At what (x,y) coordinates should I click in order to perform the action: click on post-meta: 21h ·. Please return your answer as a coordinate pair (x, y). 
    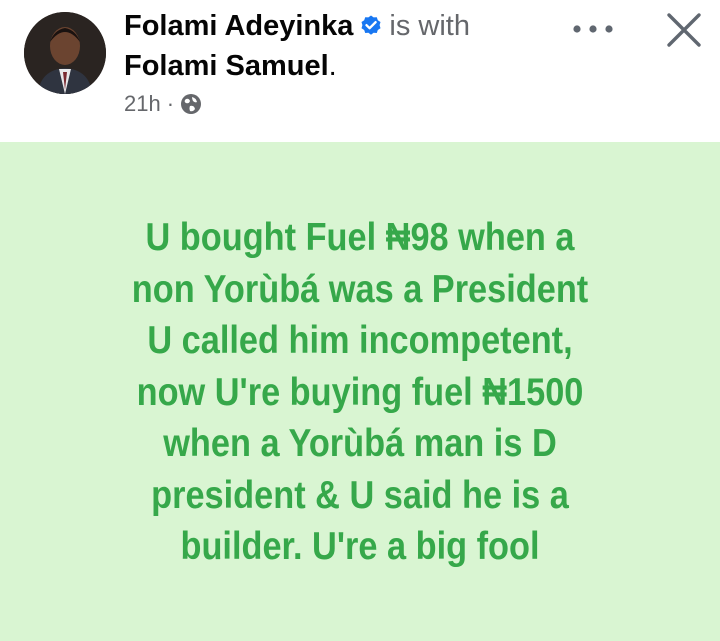
    Looking at the image, I should click on (163, 104).